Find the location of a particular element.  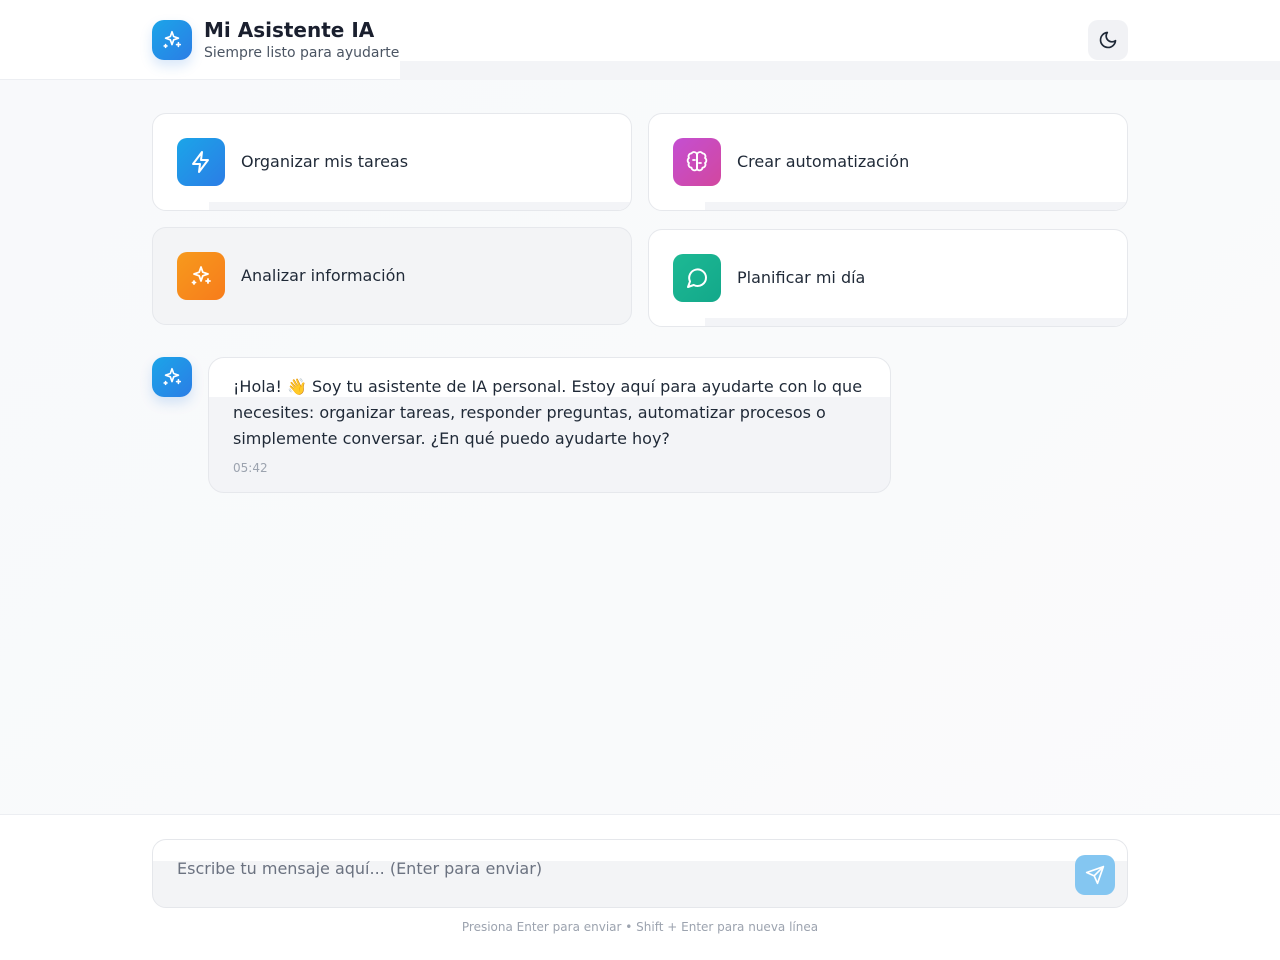

header-decoration is located at coordinates (840, 70).